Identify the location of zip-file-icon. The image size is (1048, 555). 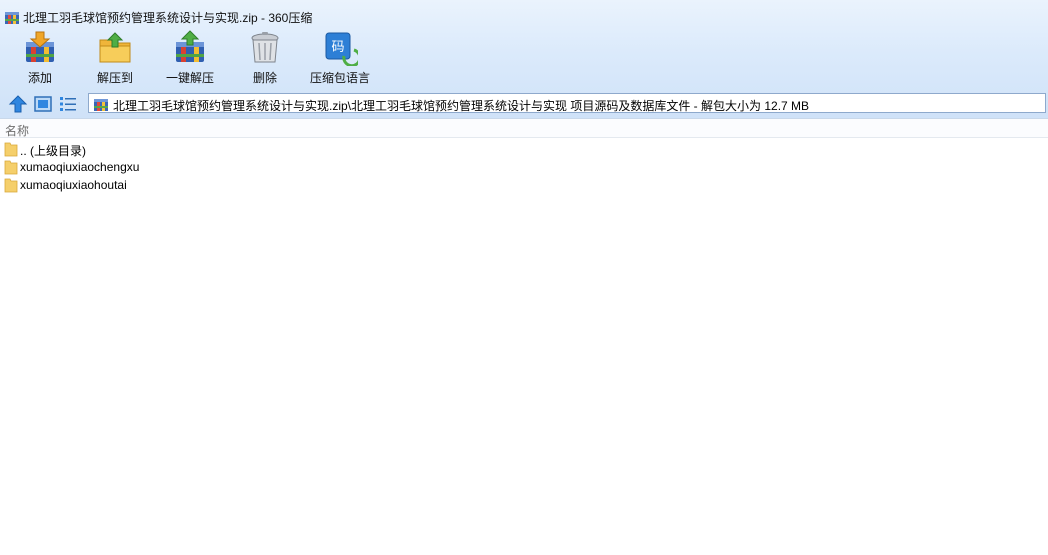
(101, 105).